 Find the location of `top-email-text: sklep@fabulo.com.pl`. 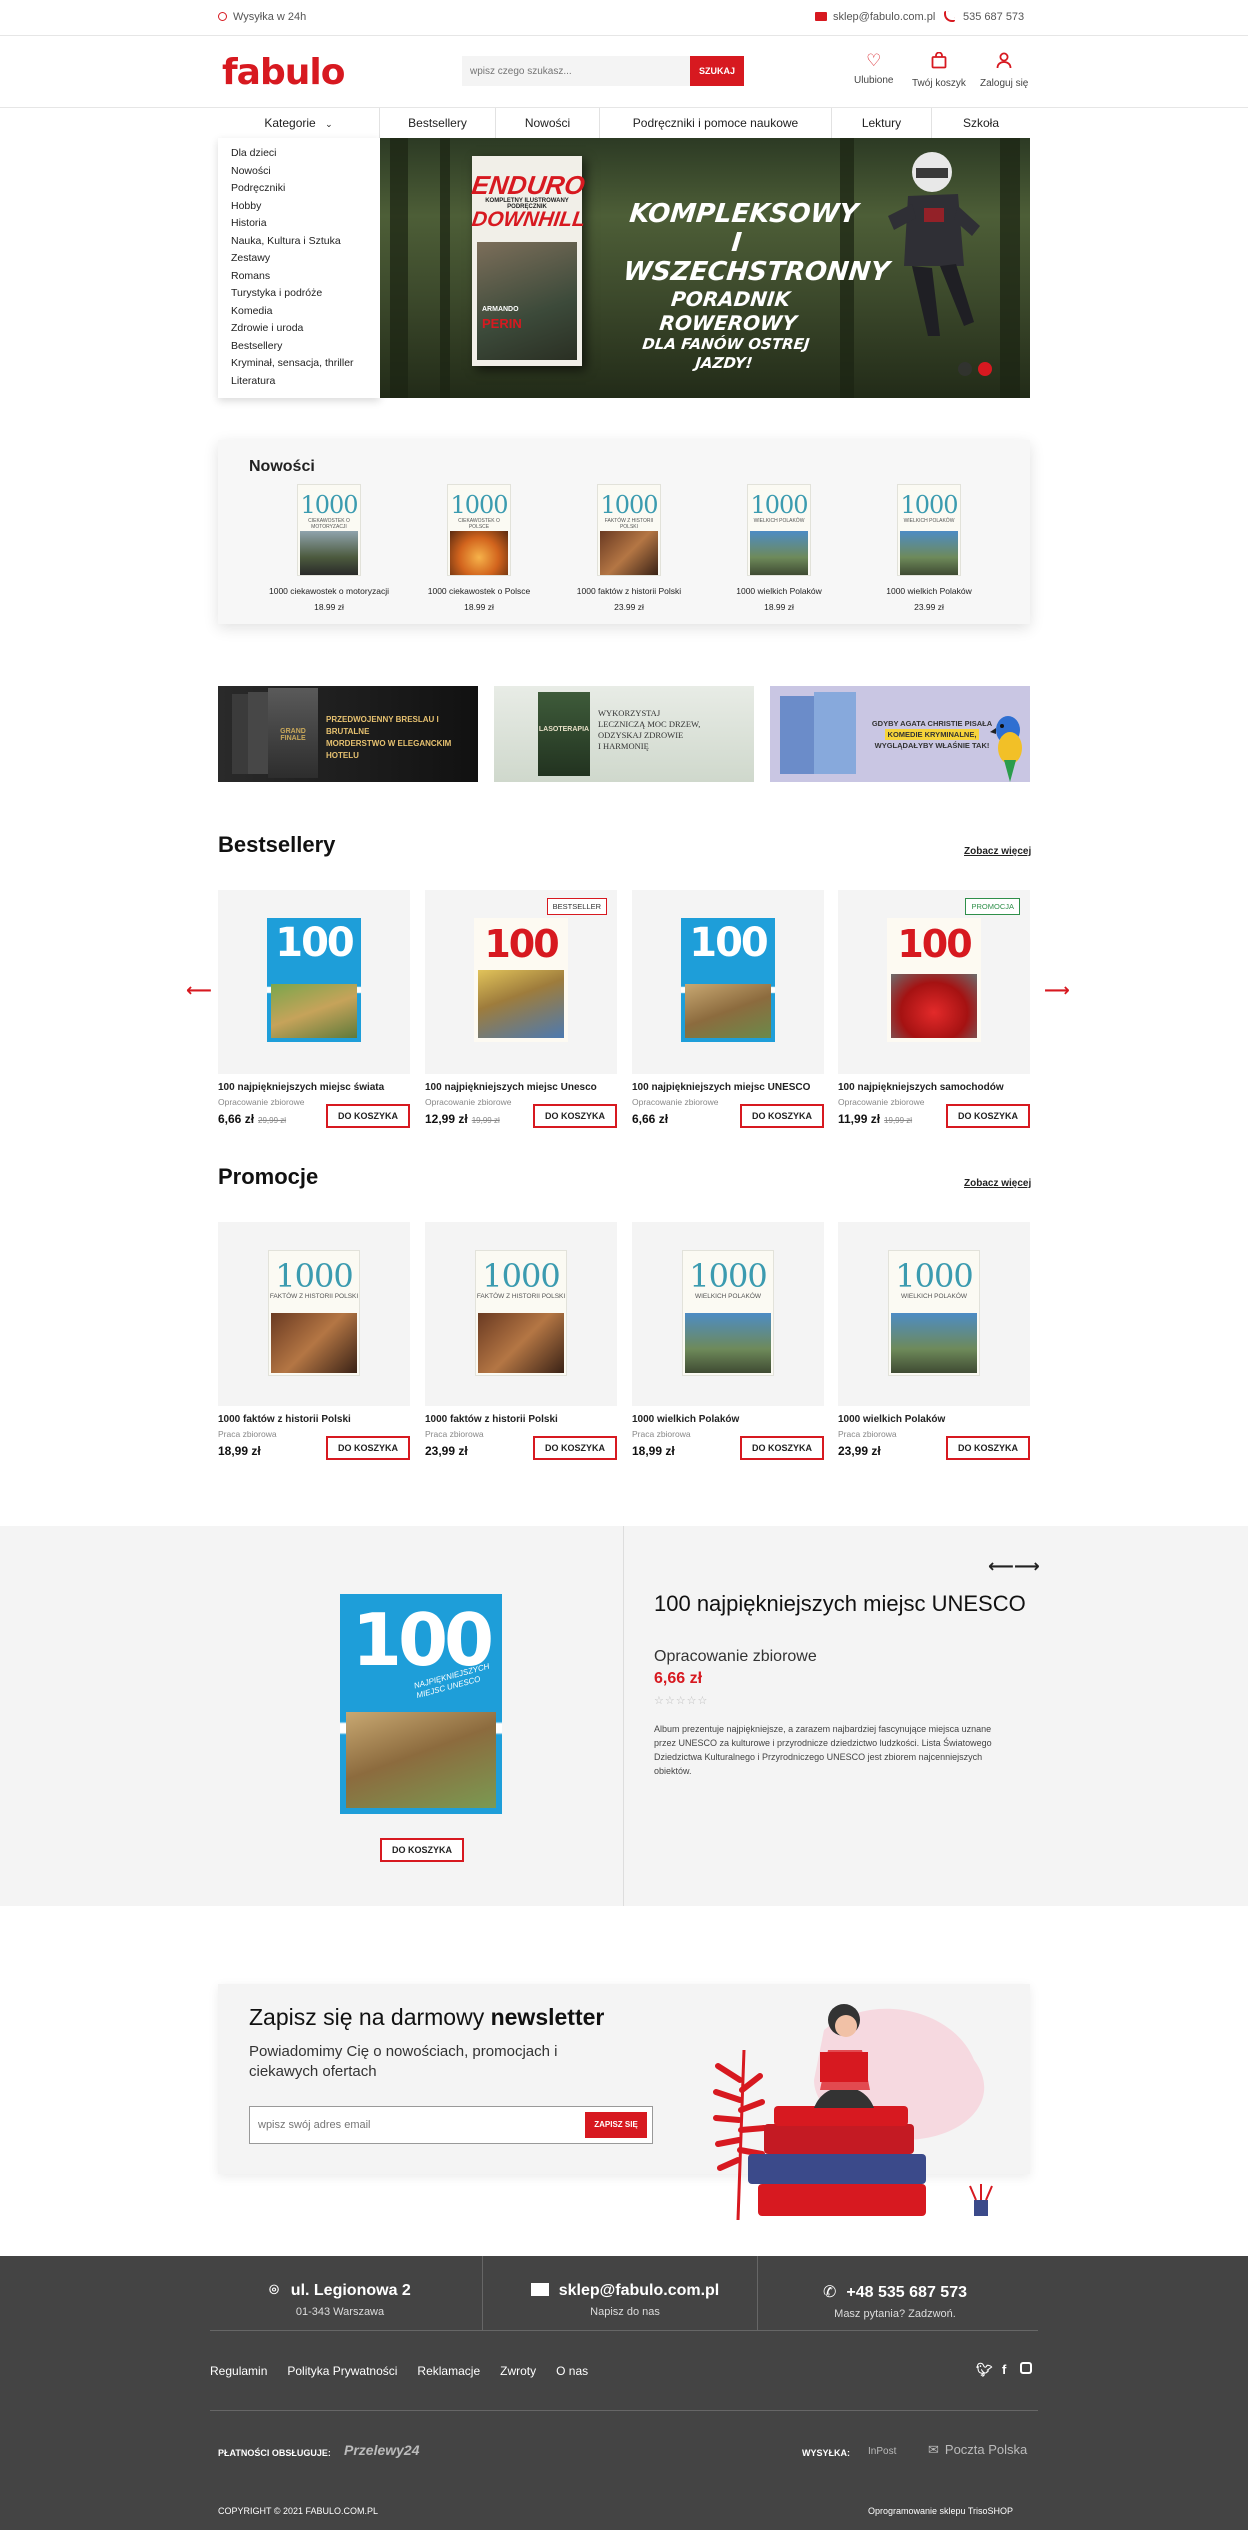

top-email-text: sklep@fabulo.com.pl is located at coordinates (884, 17).